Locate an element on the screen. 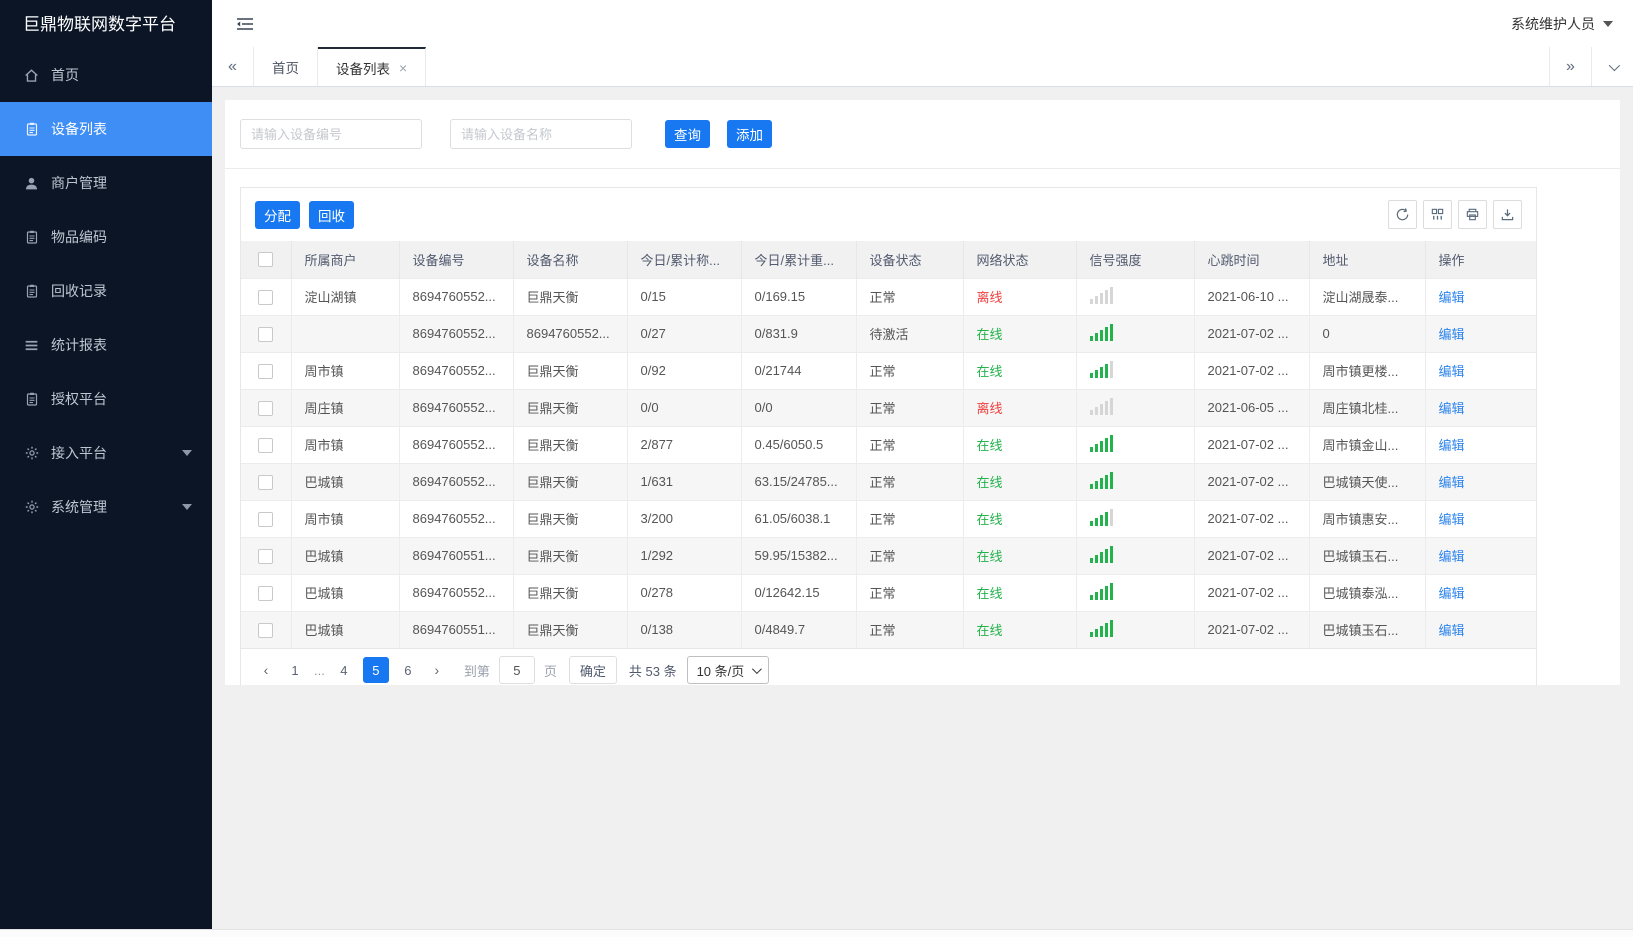 This screenshot has height=937, width=1633. toolbar-icons is located at coordinates (1455, 214).